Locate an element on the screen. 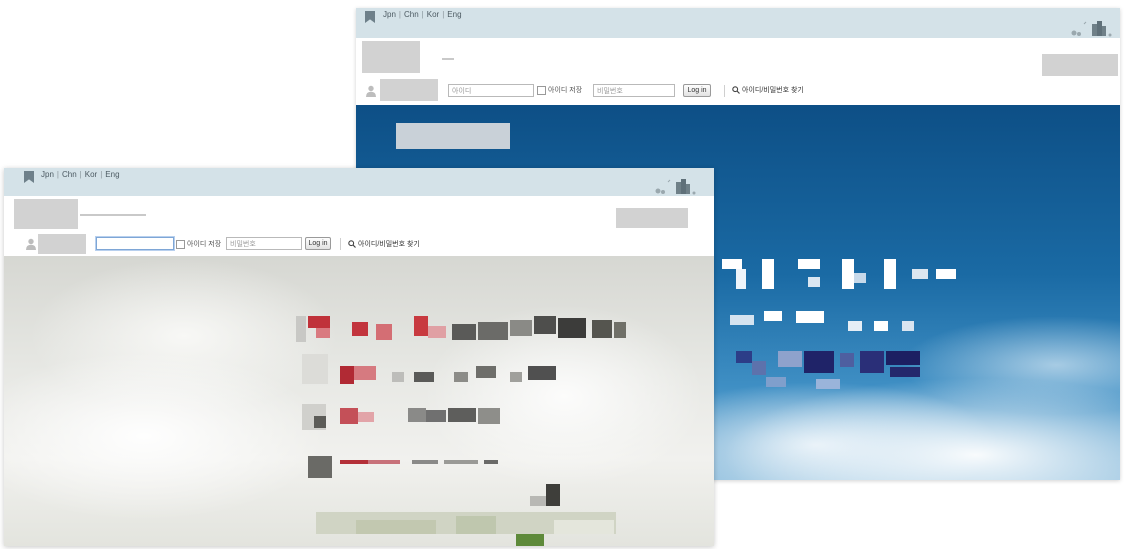 The height and width of the screenshot is (549, 1126). logo-placeholder is located at coordinates (391, 57).